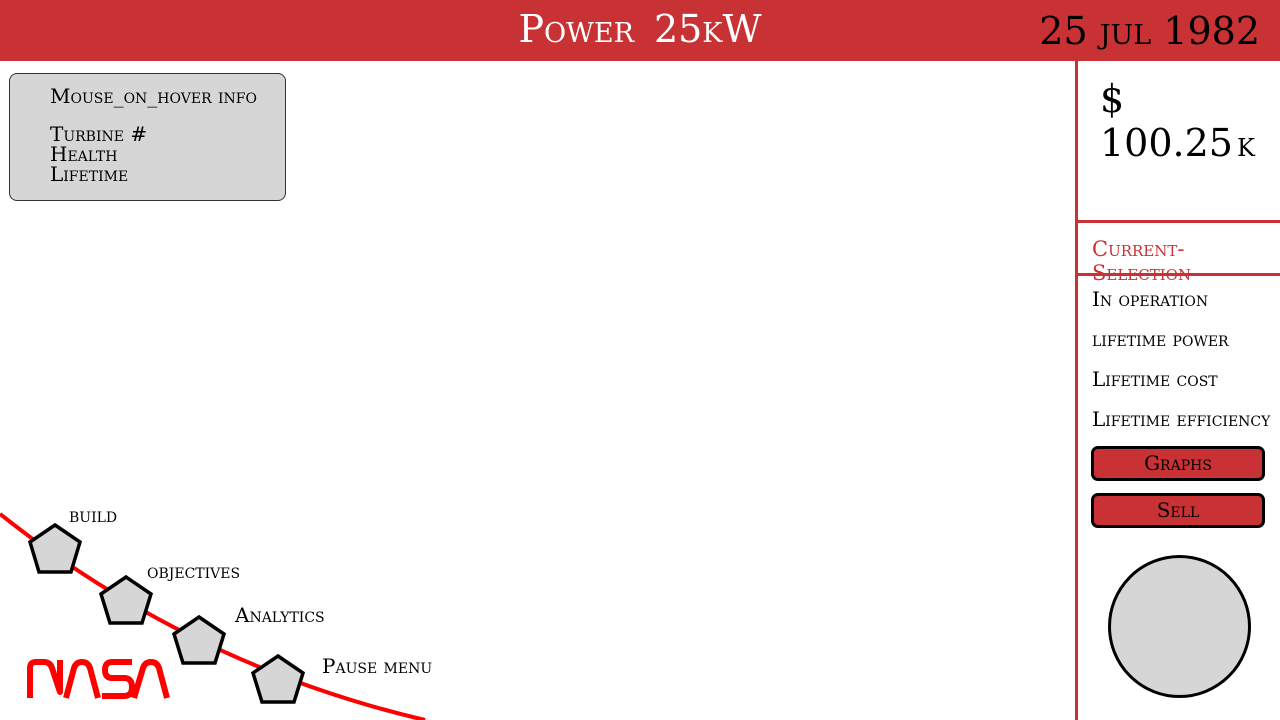  I want to click on hover-info-title: Mouse_on_hover info, so click(153, 96).